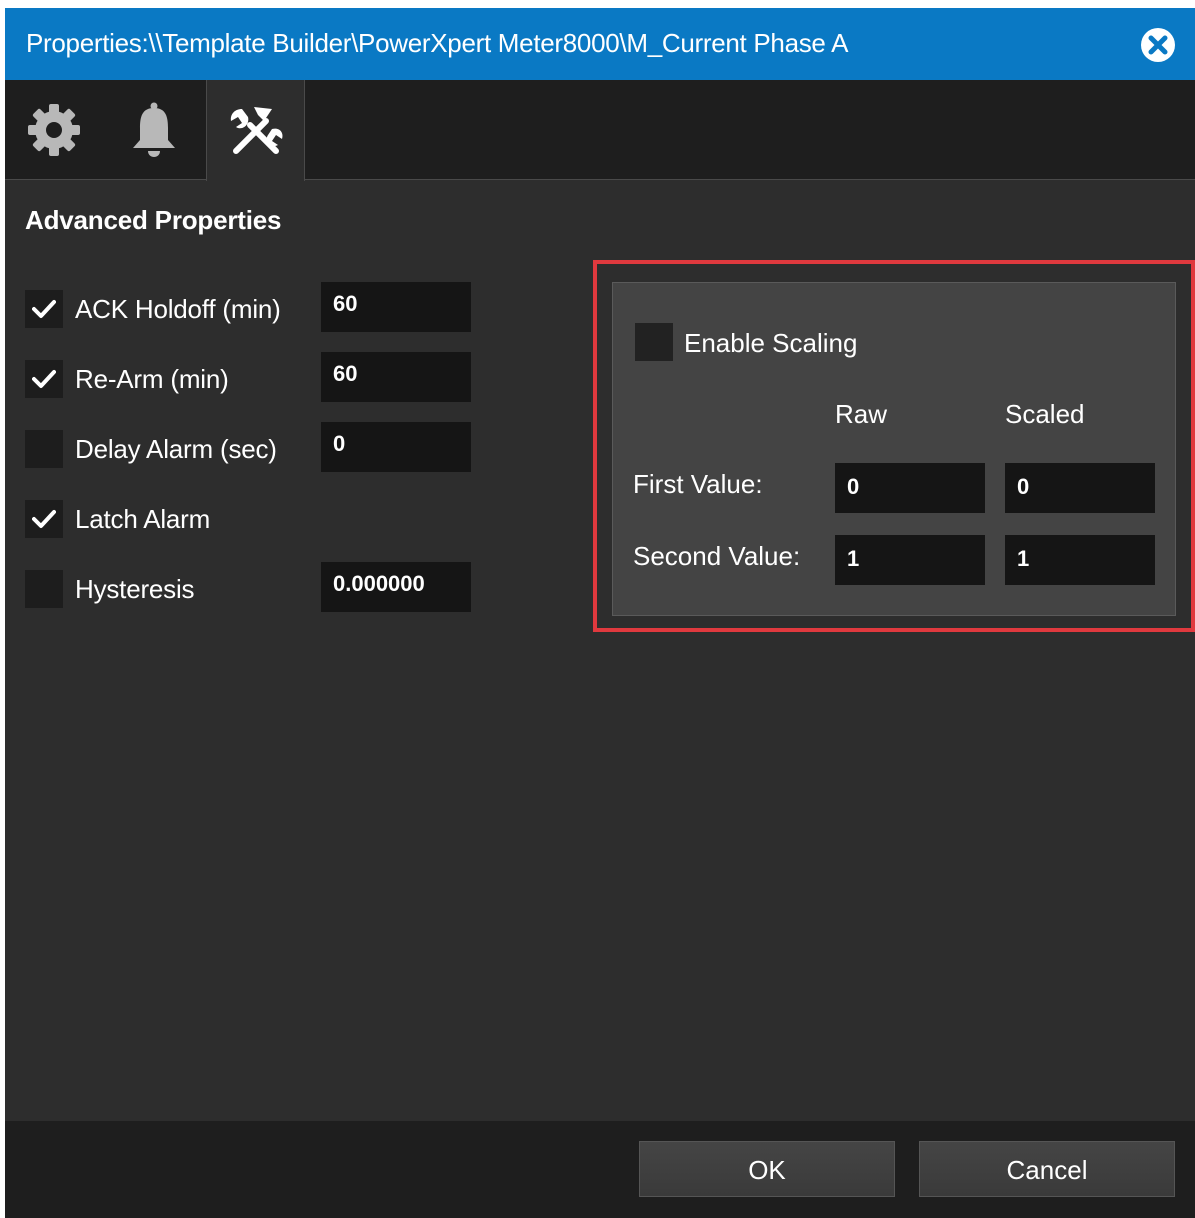  I want to click on hysteresis-input, so click(396, 587).